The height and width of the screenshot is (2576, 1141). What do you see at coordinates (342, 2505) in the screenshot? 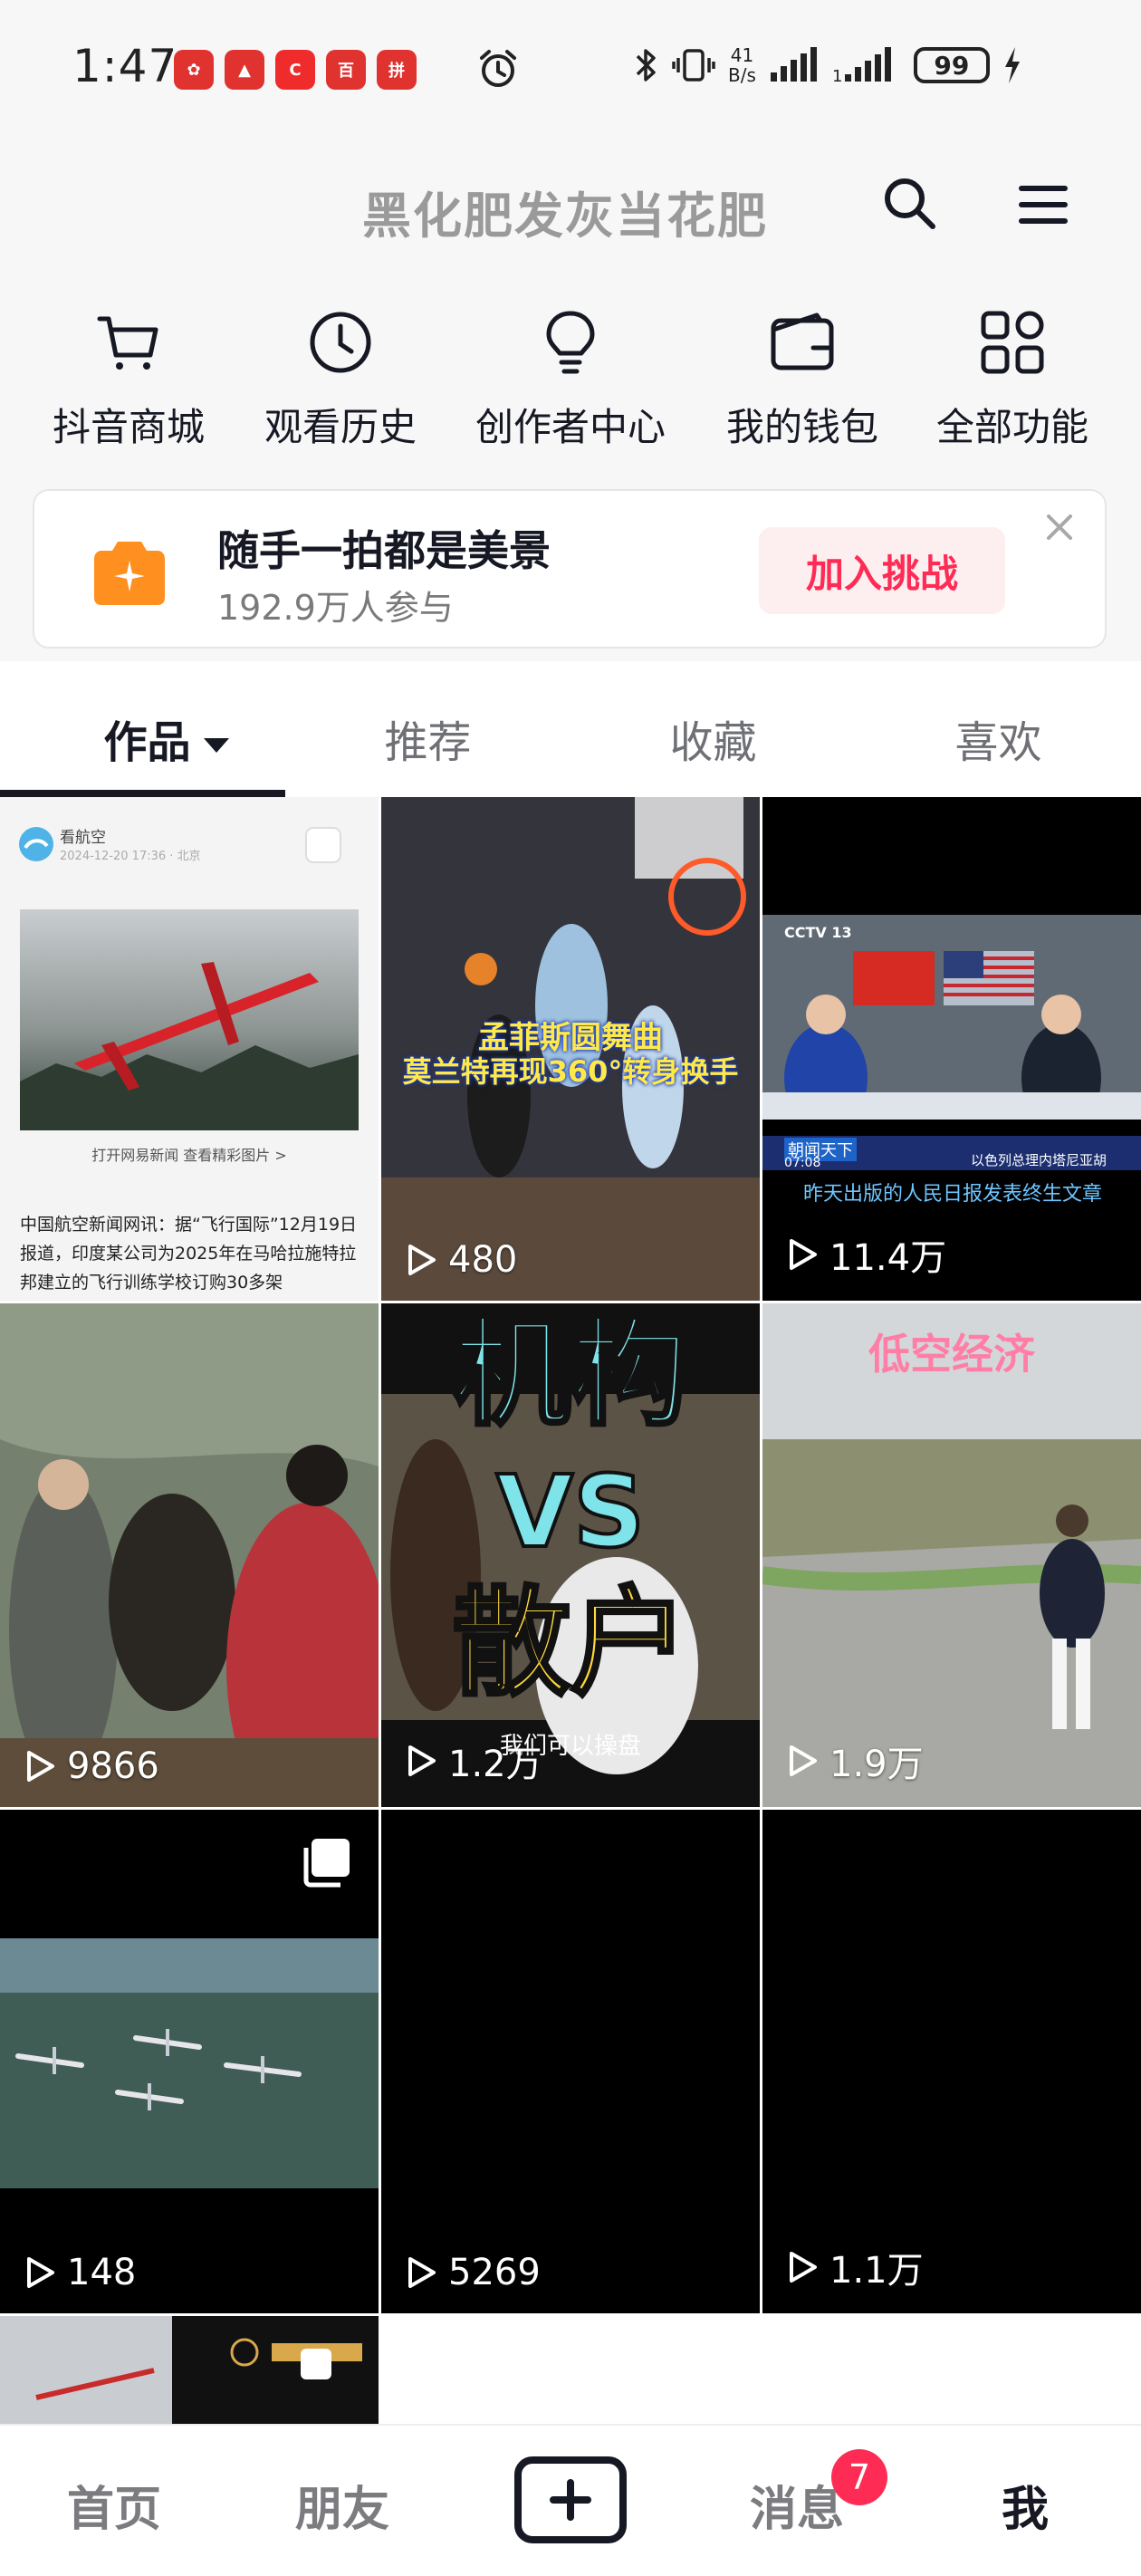
I see `nav-friends: 朋友` at bounding box center [342, 2505].